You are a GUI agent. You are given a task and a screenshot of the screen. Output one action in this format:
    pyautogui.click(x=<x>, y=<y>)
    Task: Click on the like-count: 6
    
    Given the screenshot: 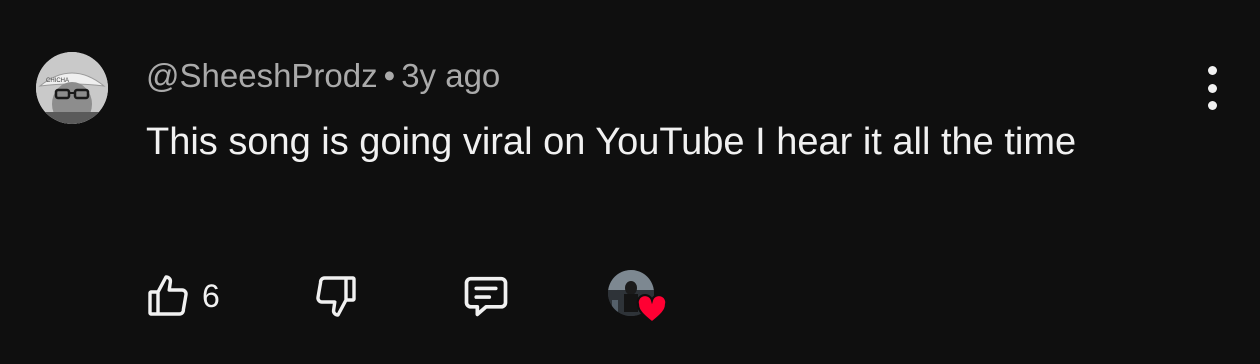 What is the action you would take?
    pyautogui.click(x=211, y=295)
    